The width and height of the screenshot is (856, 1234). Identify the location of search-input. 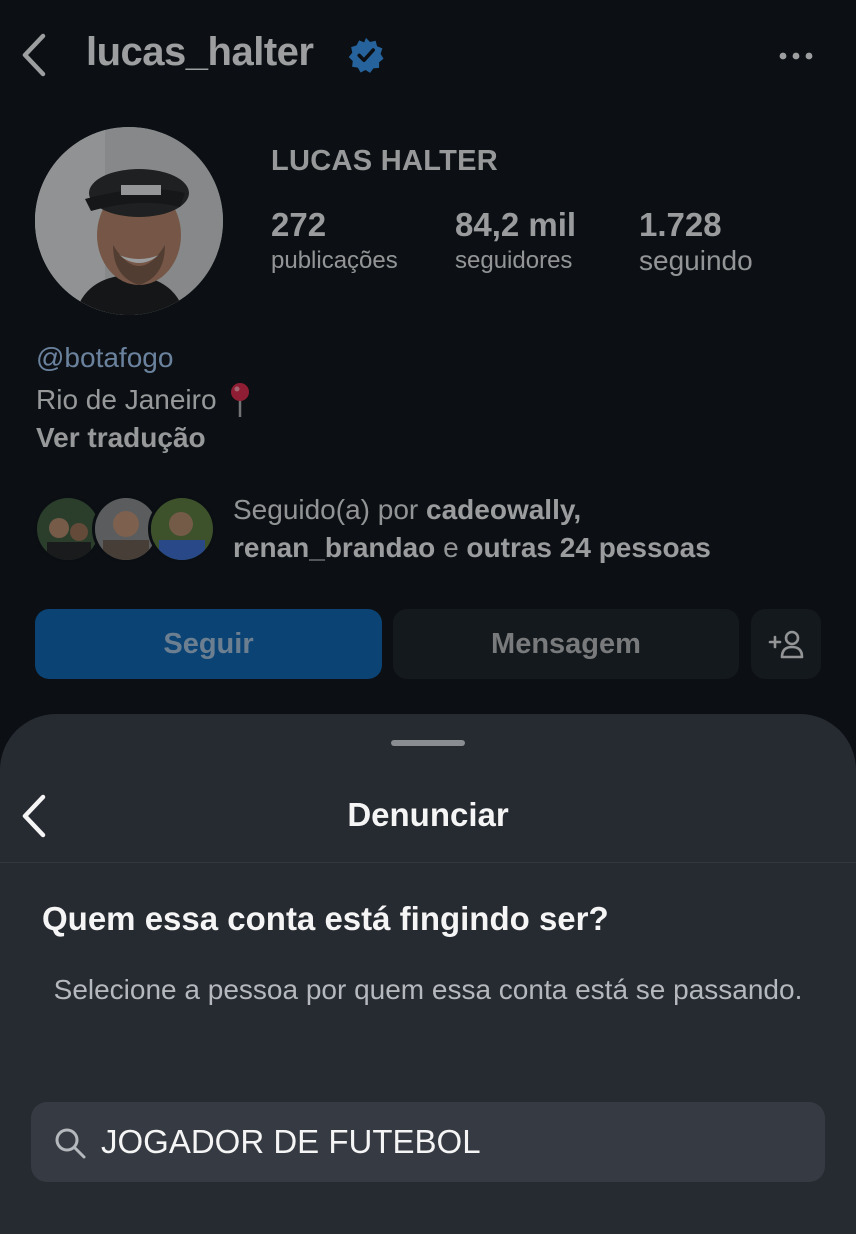
(451, 1142).